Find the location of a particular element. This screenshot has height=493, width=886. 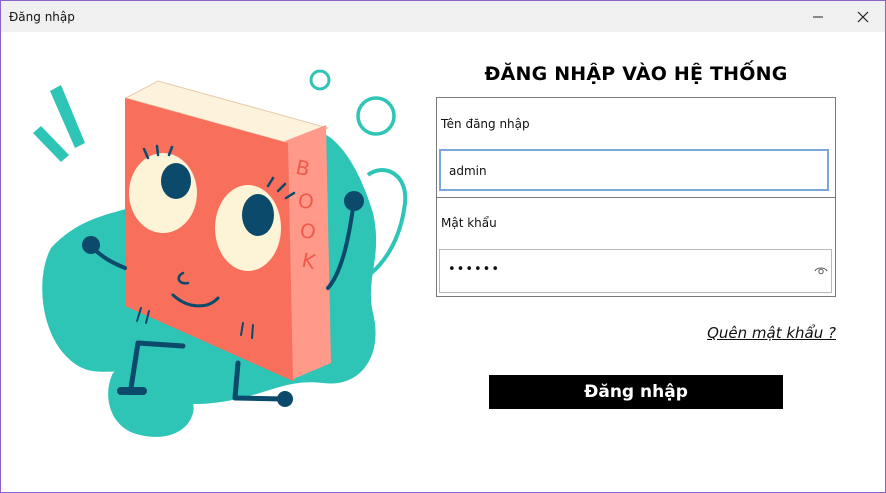

login-heading: ĐĂNG NHẬP VÀO HỆ THỐNG is located at coordinates (636, 74).